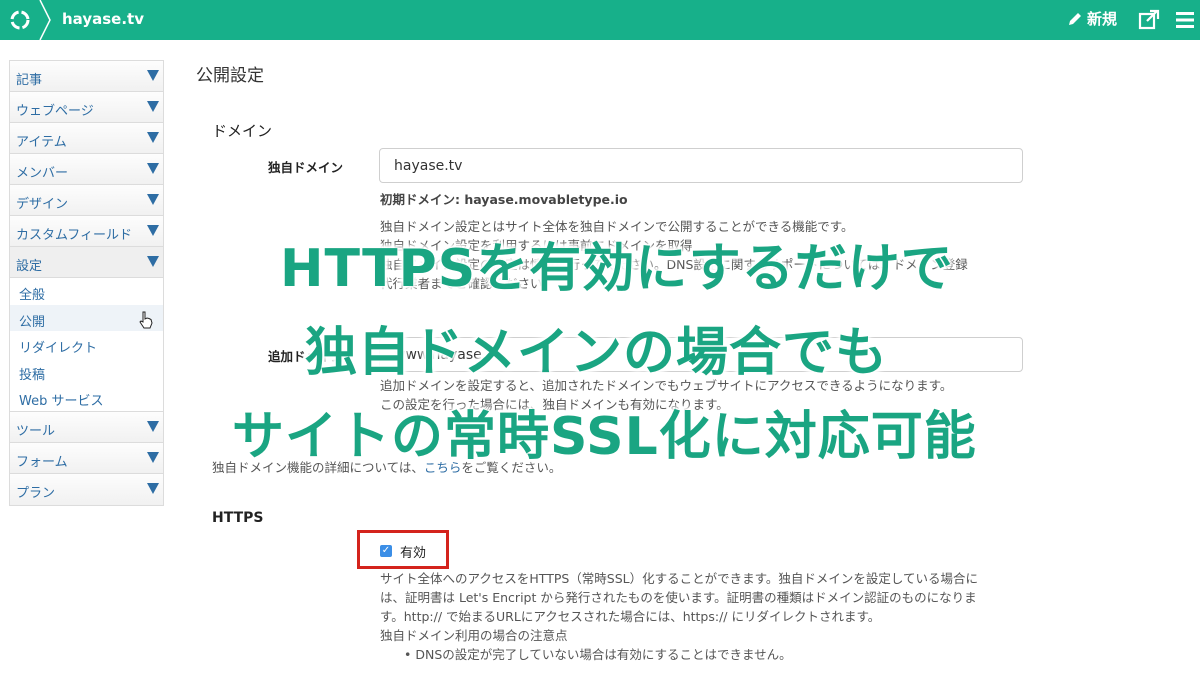  Describe the element at coordinates (1149, 20) in the screenshot. I see `external-link-icon` at that location.